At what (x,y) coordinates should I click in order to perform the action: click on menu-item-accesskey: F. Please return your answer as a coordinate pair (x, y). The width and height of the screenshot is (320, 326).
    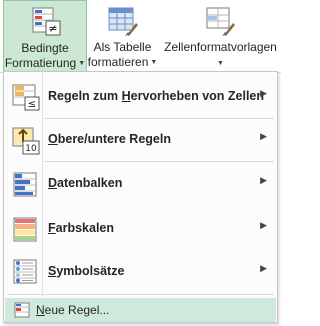
    Looking at the image, I should click on (52, 228).